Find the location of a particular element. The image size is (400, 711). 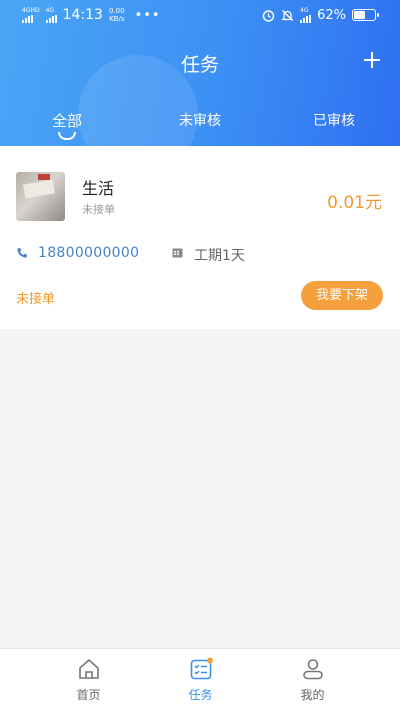

network-label-3: 4G is located at coordinates (304, 10).